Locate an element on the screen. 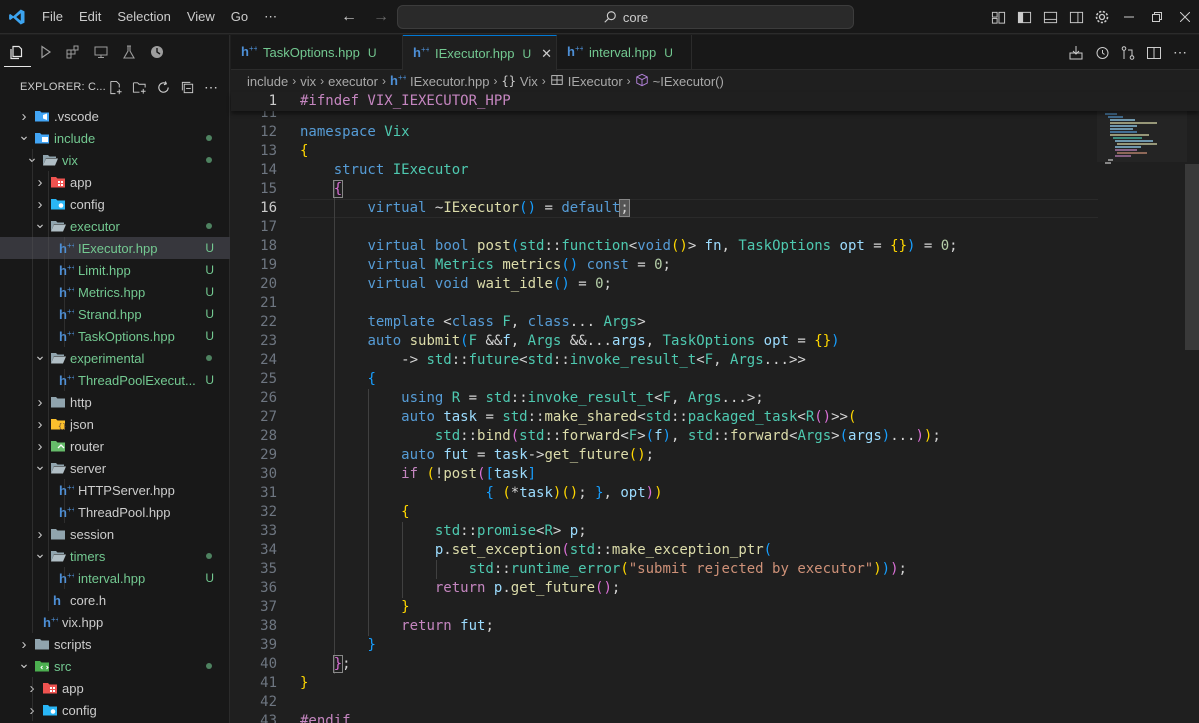 This screenshot has width=1199, height=723. menu-more: ⋯ is located at coordinates (270, 17).